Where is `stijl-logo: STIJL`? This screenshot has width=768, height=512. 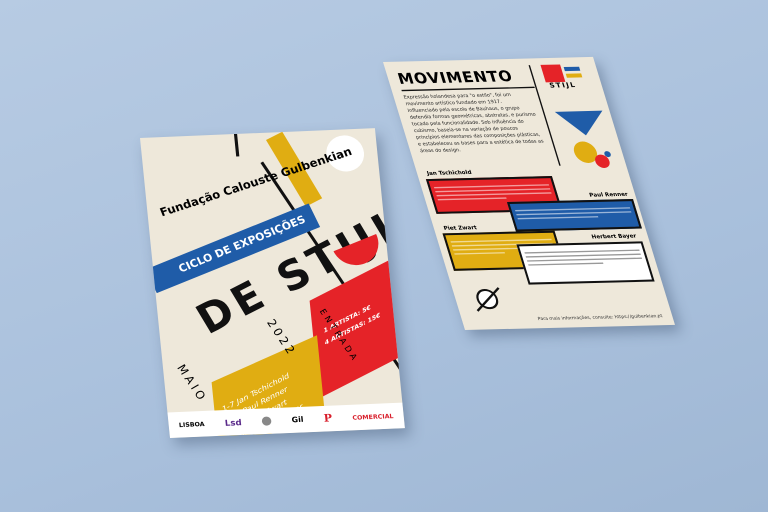 stijl-logo: STIJL is located at coordinates (565, 78).